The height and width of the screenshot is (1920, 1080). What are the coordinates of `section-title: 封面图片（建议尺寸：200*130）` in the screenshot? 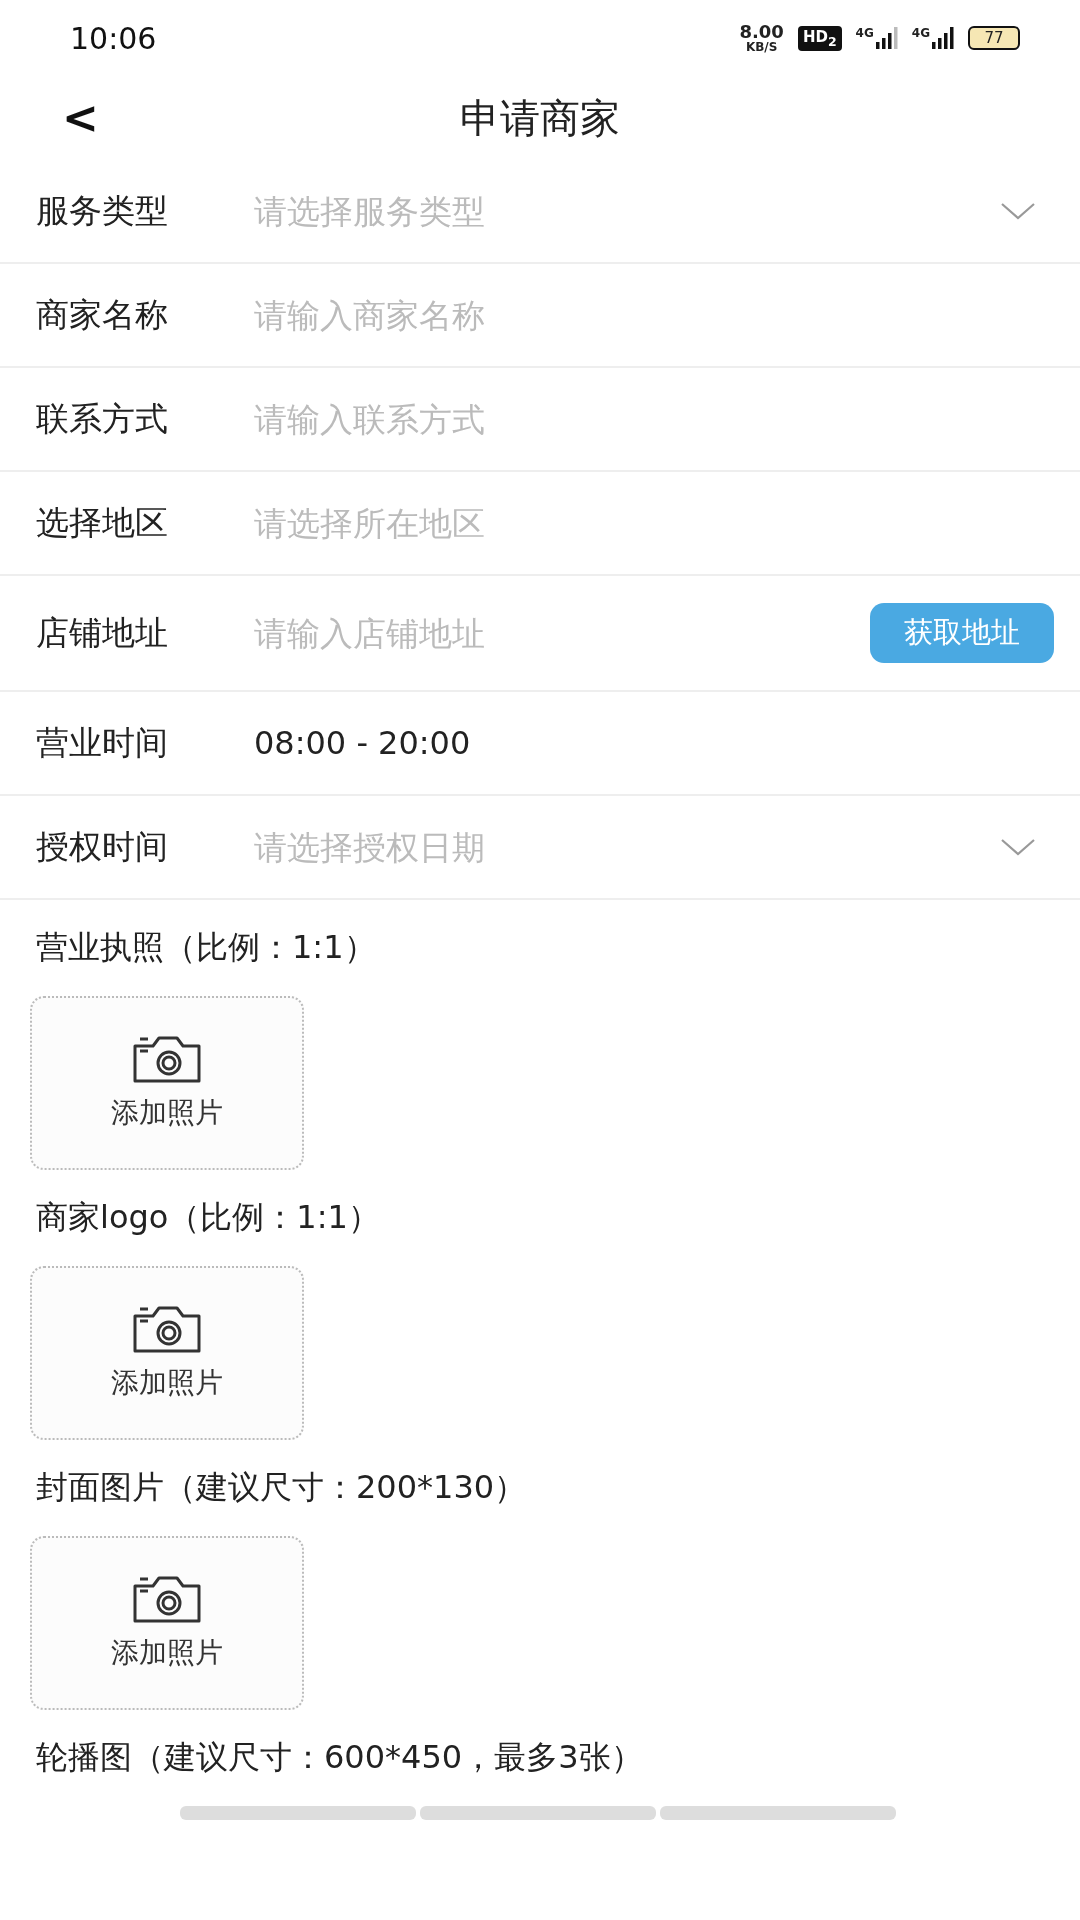 It's located at (281, 1487).